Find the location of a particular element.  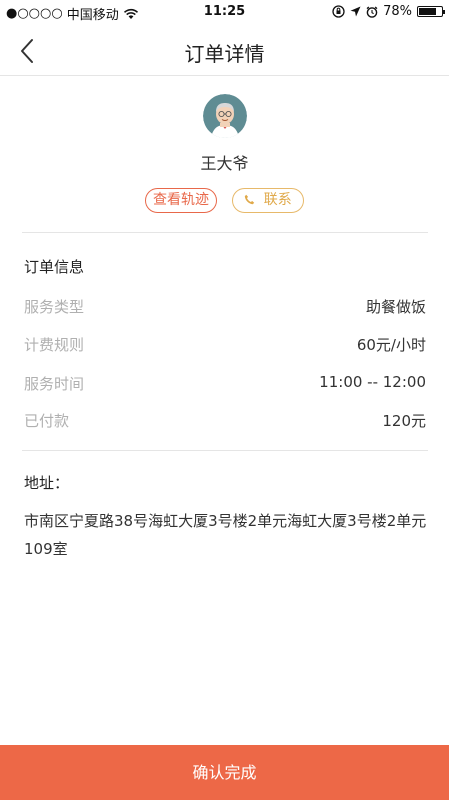

confirm-complete-label: 确认完成 is located at coordinates (224, 772).